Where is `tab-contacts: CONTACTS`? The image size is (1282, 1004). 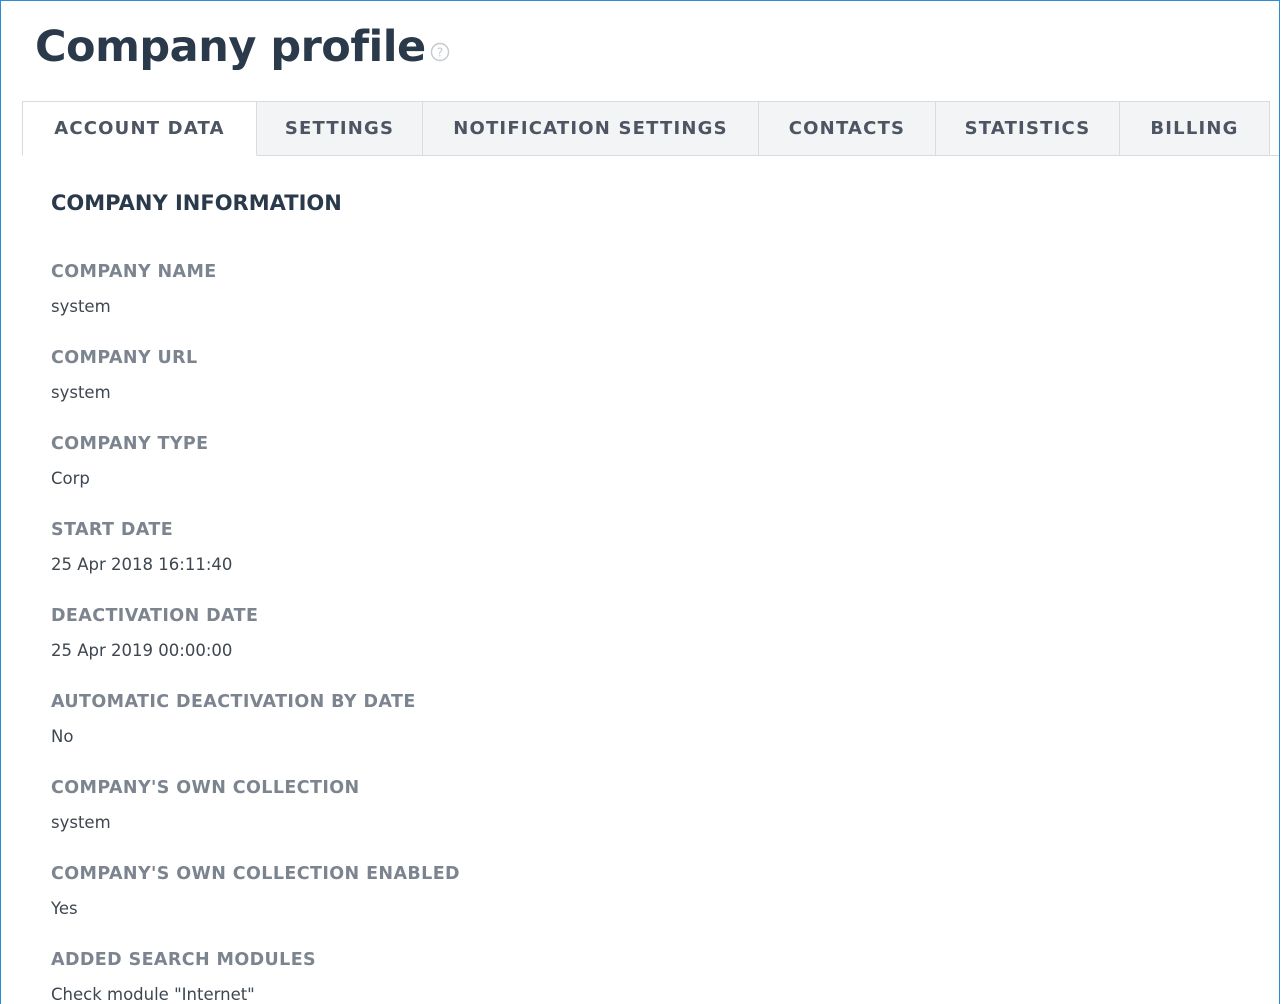 tab-contacts: CONTACTS is located at coordinates (847, 128).